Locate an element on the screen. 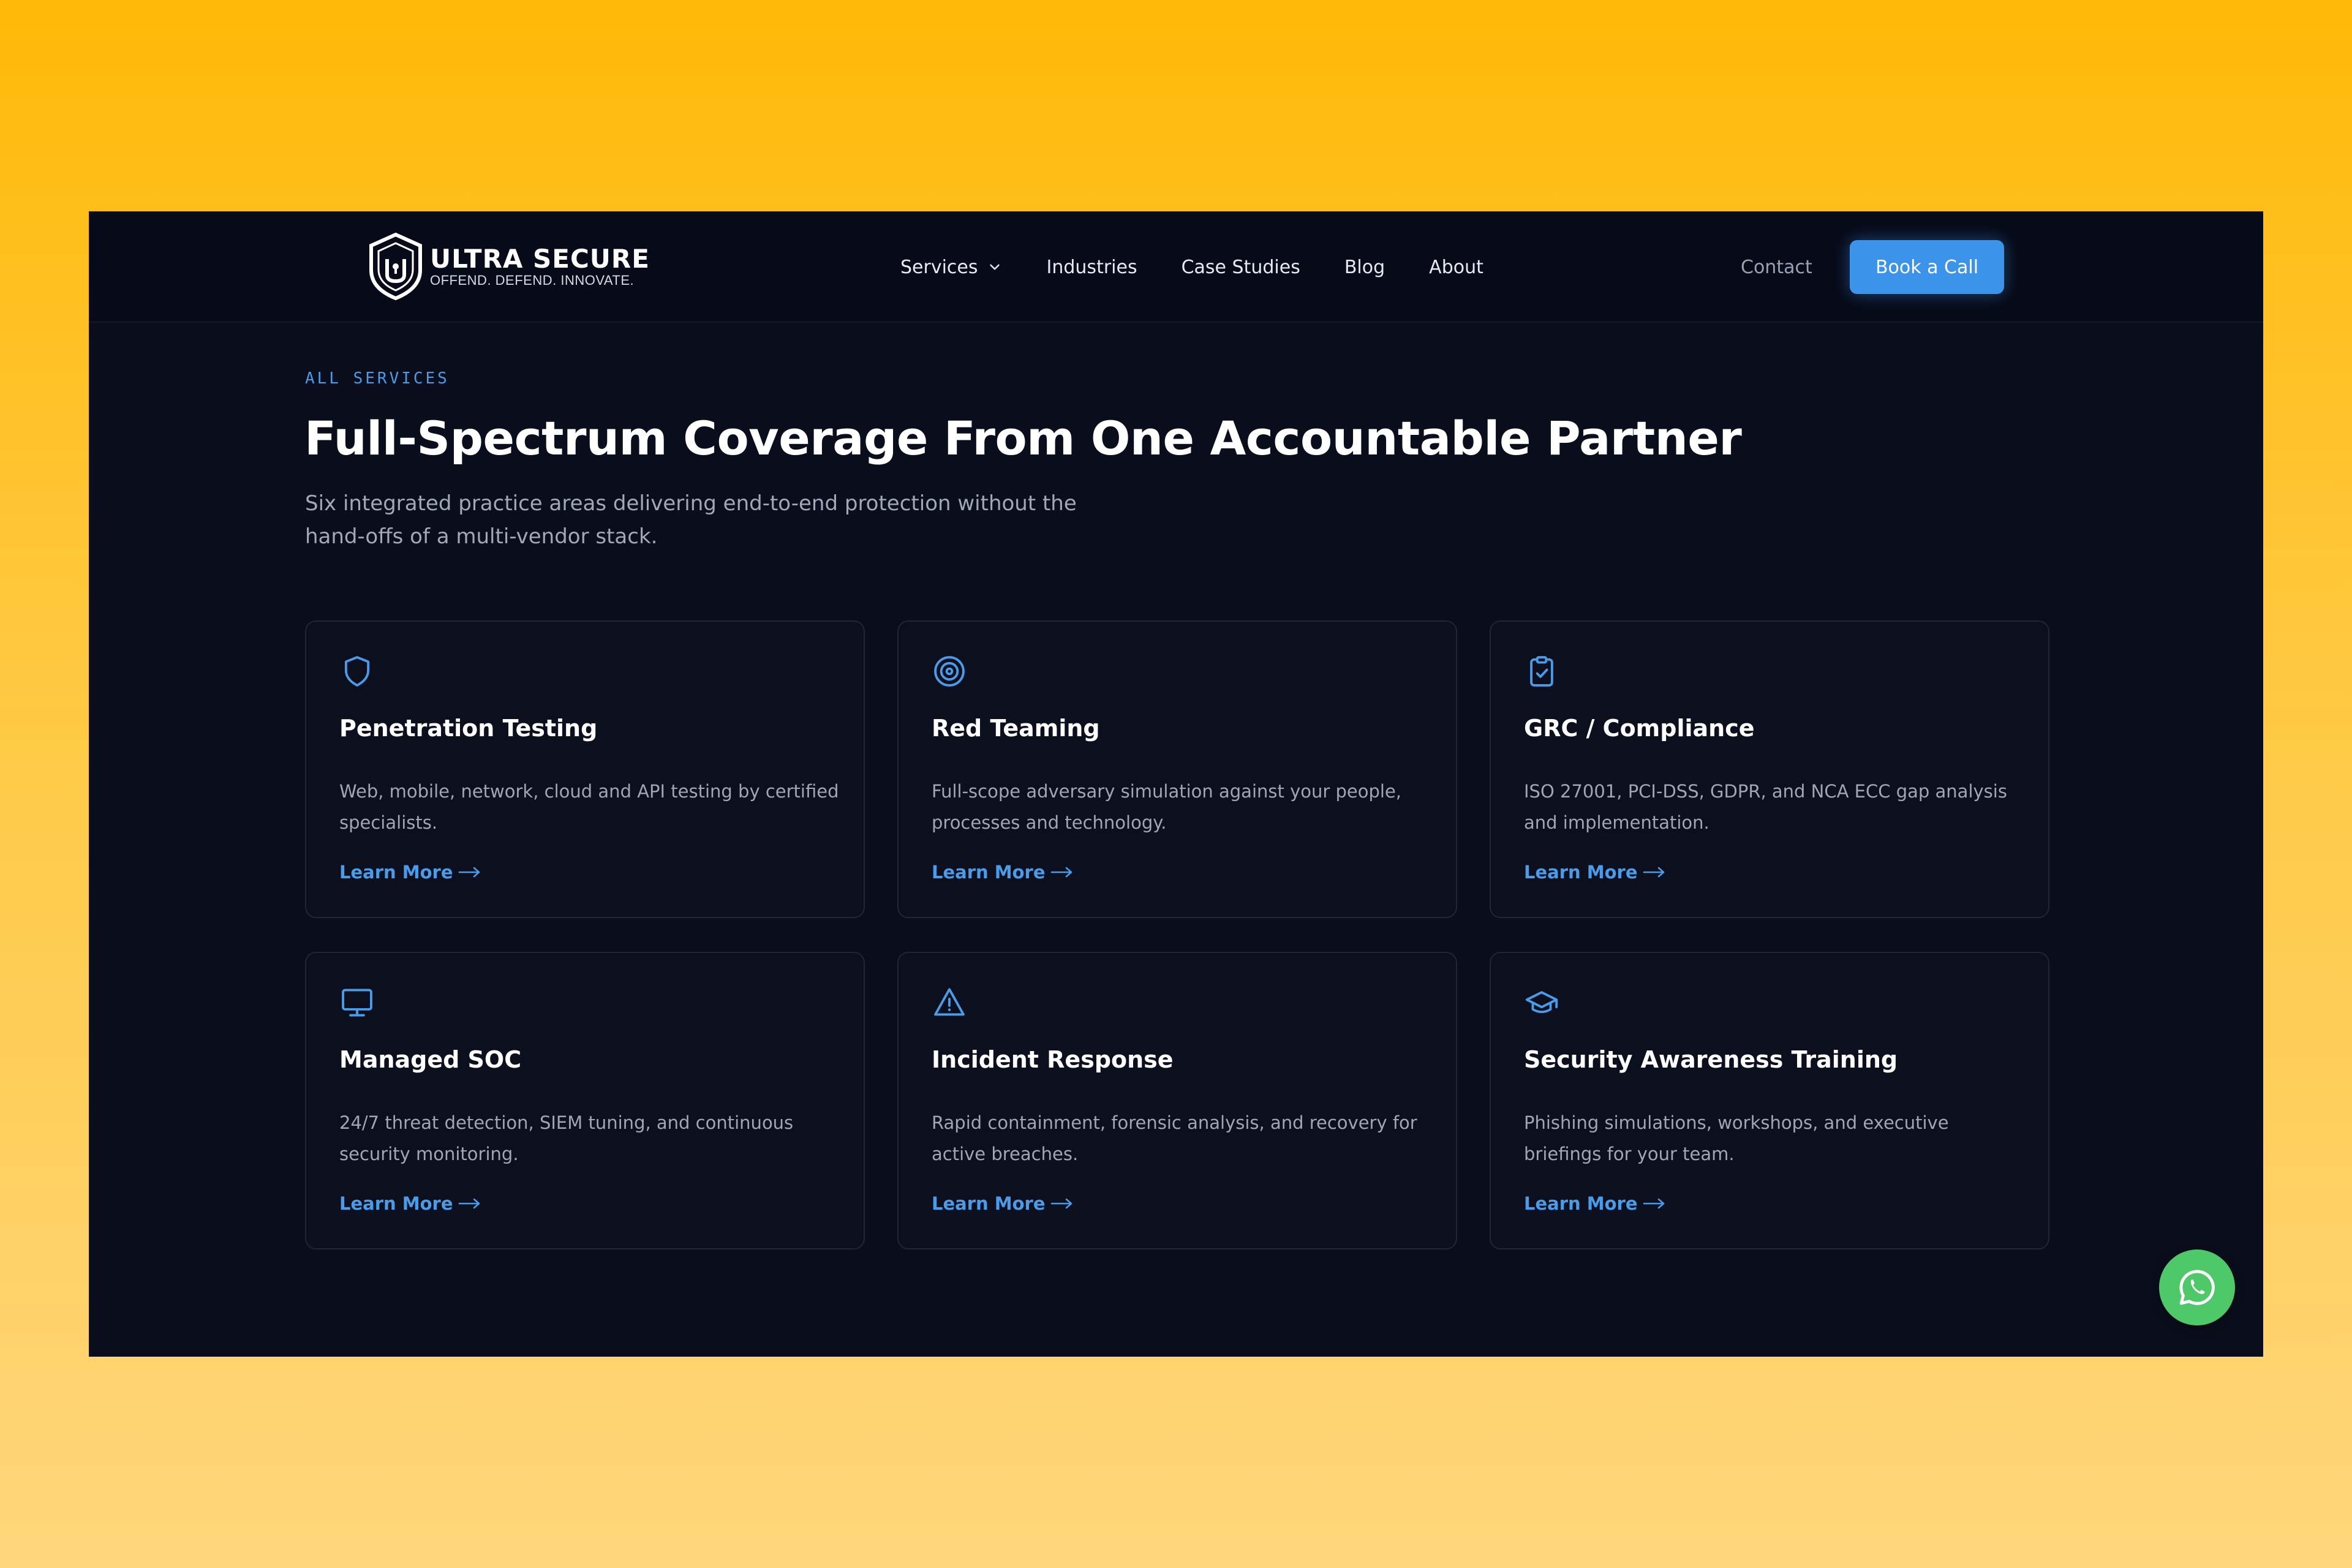 Image resolution: width=2352 pixels, height=1568 pixels. card-title: Penetration Testing is located at coordinates (469, 729).